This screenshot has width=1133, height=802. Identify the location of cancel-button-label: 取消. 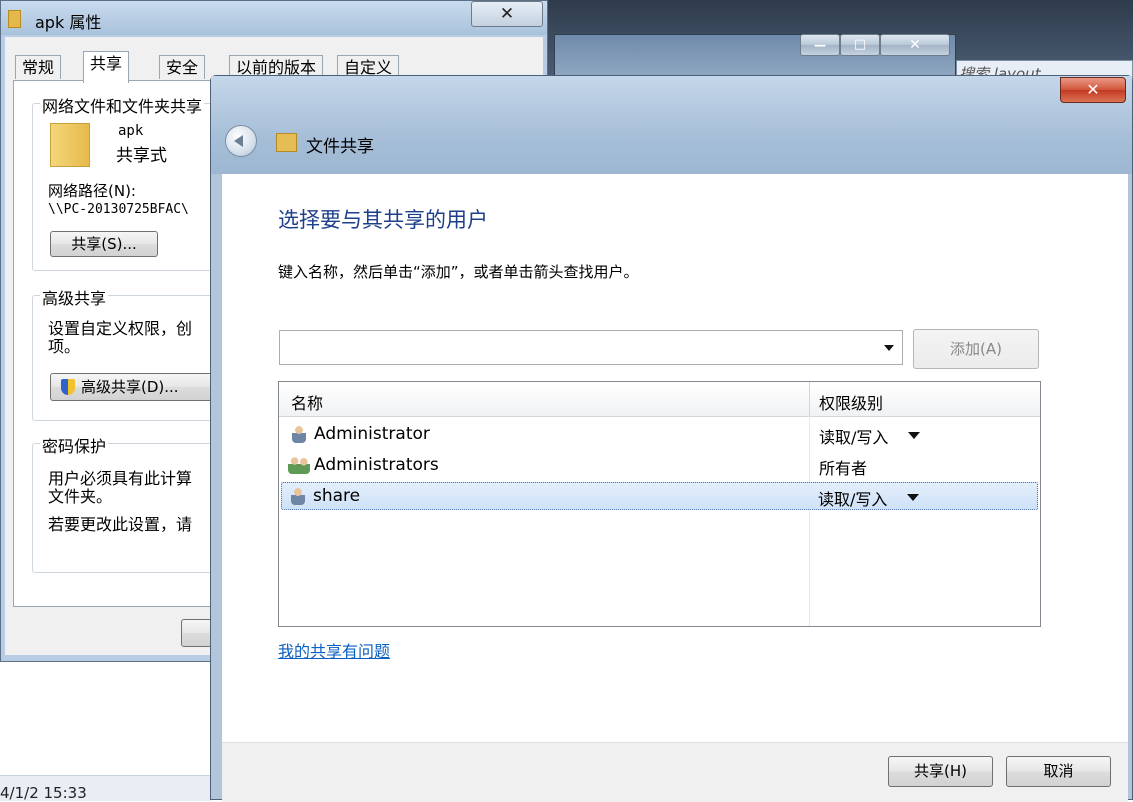
(1058, 771).